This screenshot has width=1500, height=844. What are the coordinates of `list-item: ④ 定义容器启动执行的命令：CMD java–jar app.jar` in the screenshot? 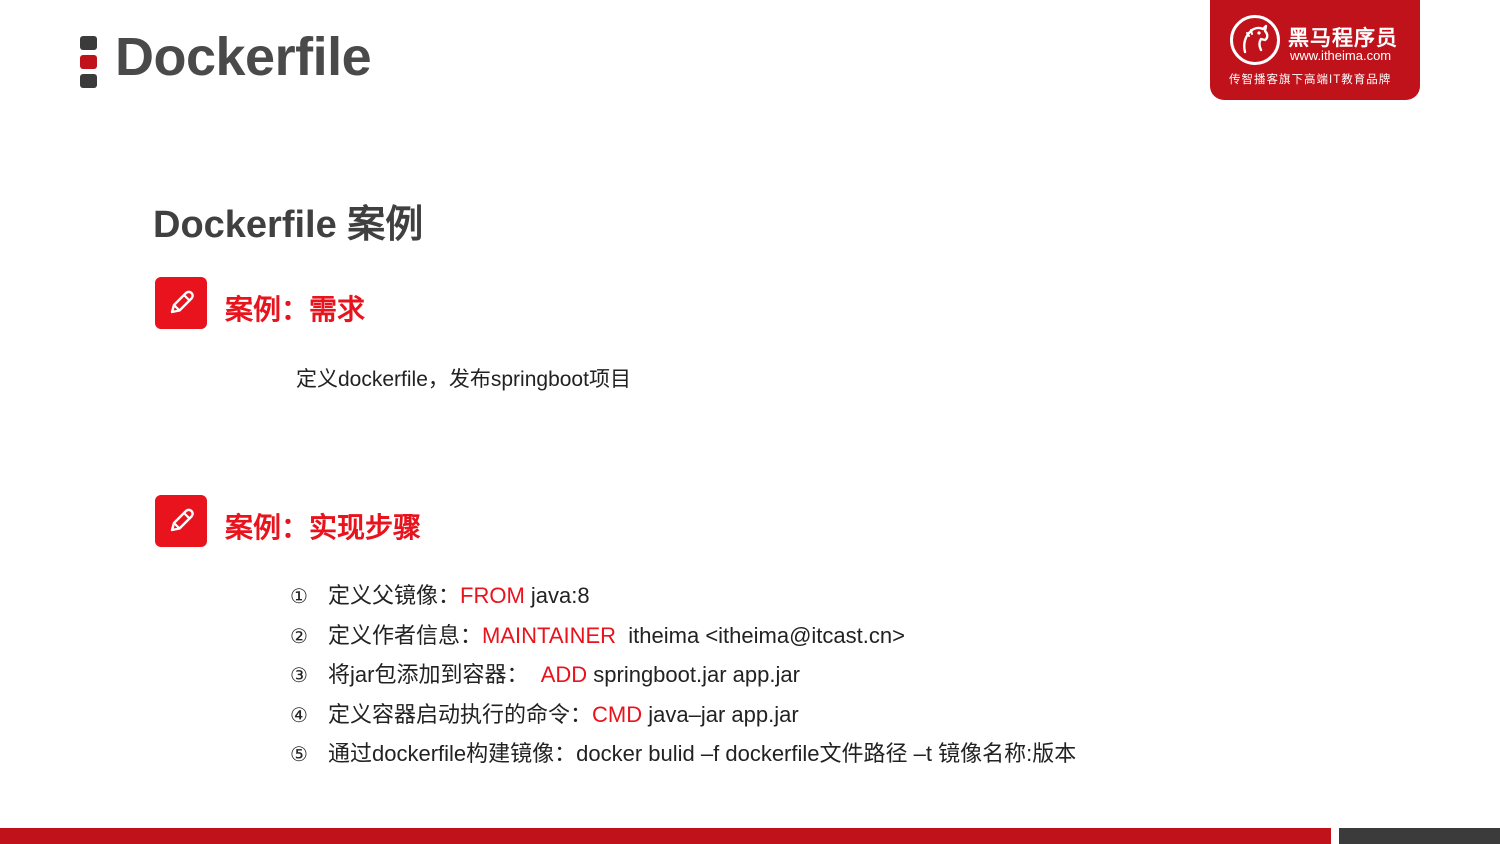 It's located at (683, 717).